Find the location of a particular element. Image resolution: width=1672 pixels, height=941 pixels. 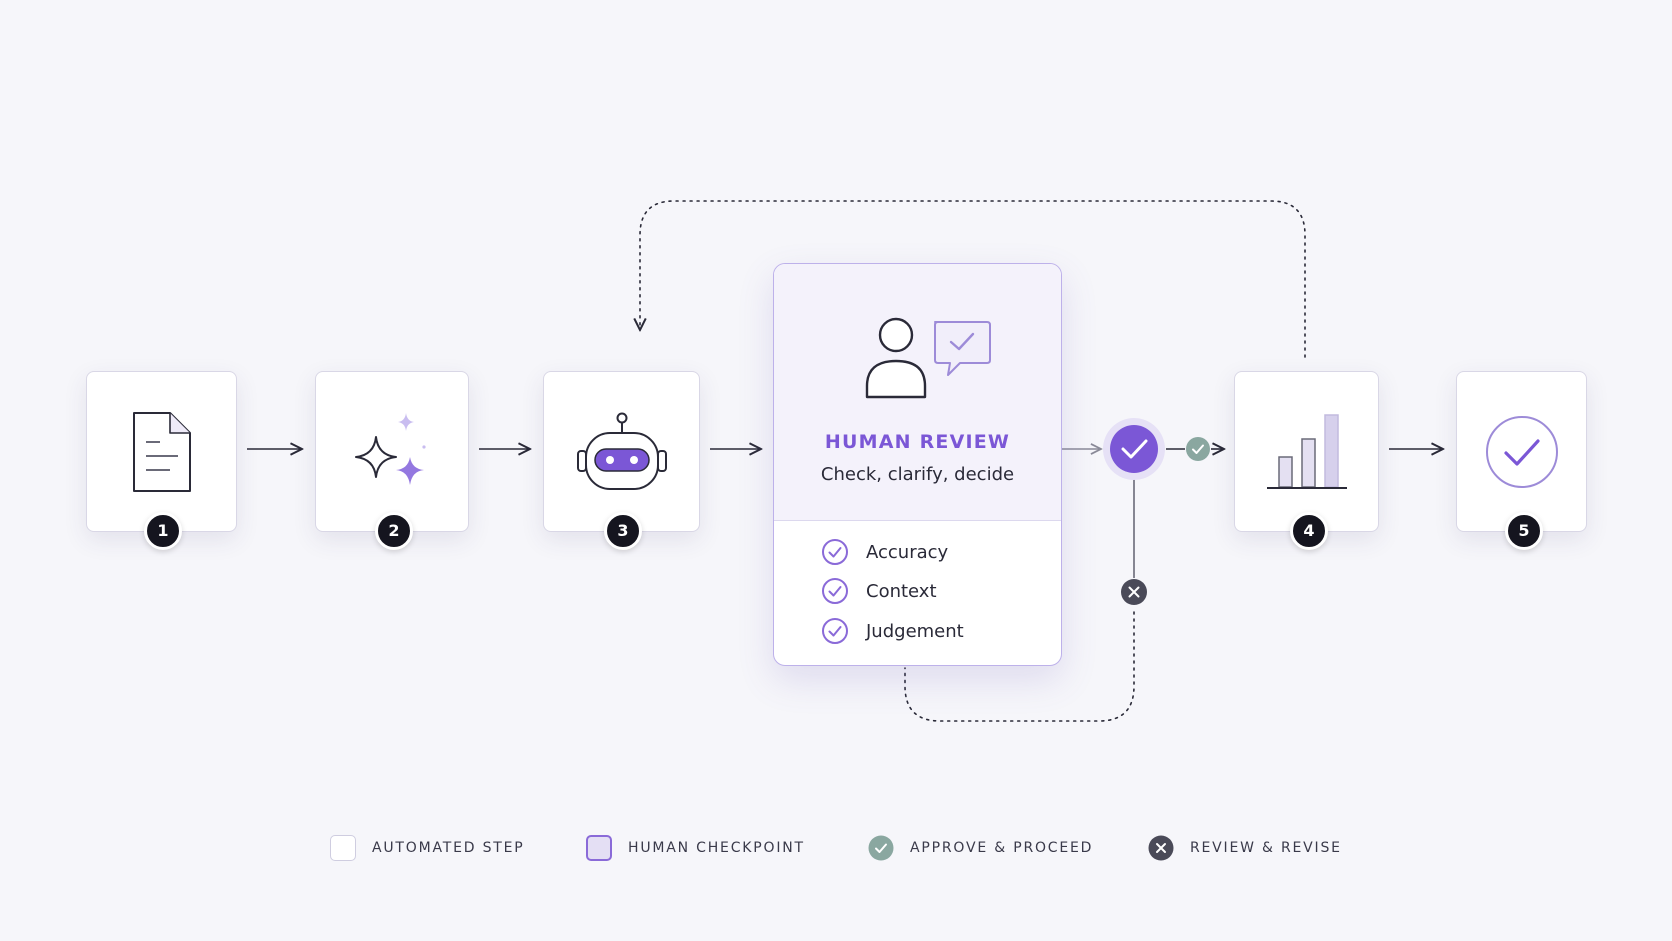

legend-approve-proceed: APPROVE & PROCEED is located at coordinates (980, 848).